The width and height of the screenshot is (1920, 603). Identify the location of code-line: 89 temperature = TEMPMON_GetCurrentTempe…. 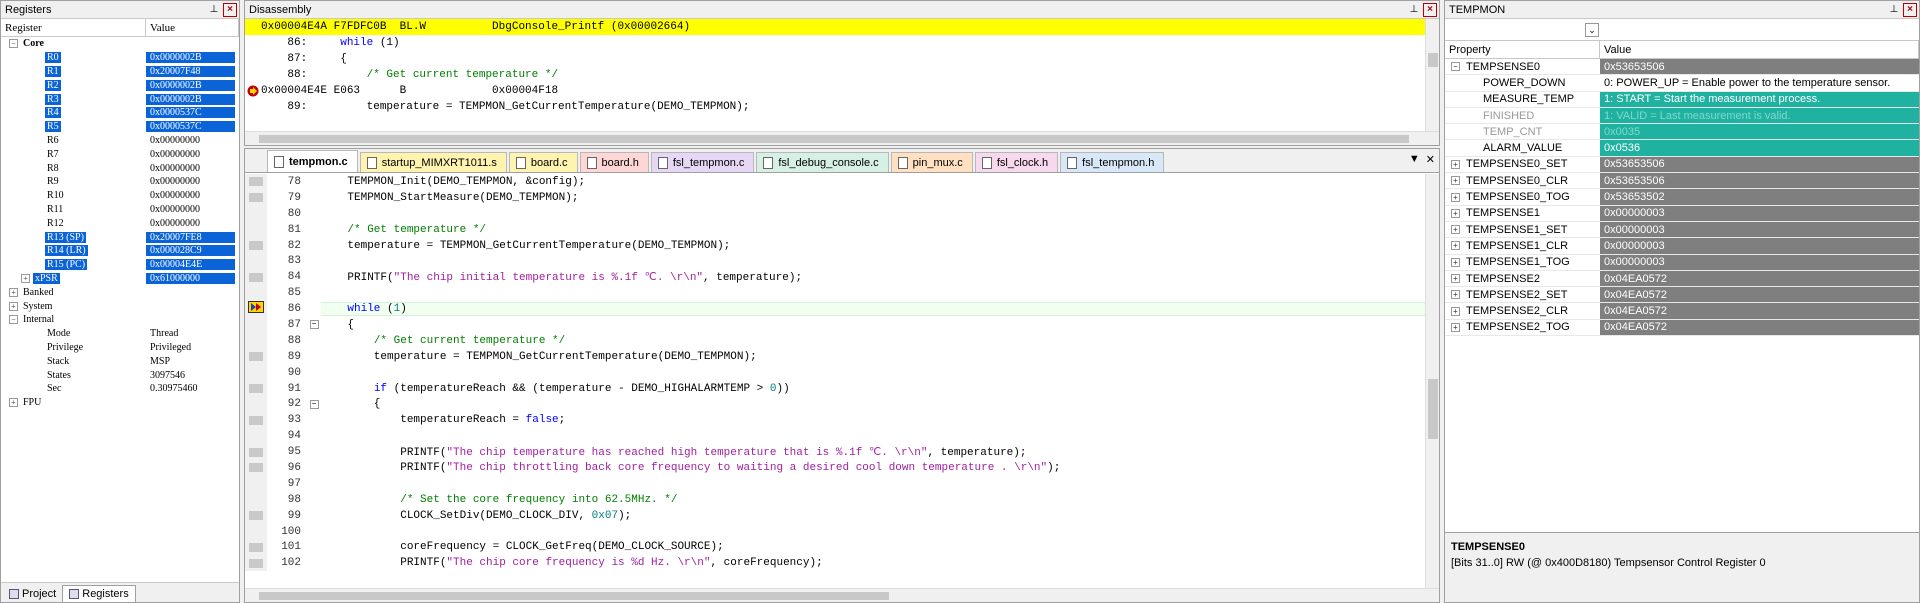
(835, 356).